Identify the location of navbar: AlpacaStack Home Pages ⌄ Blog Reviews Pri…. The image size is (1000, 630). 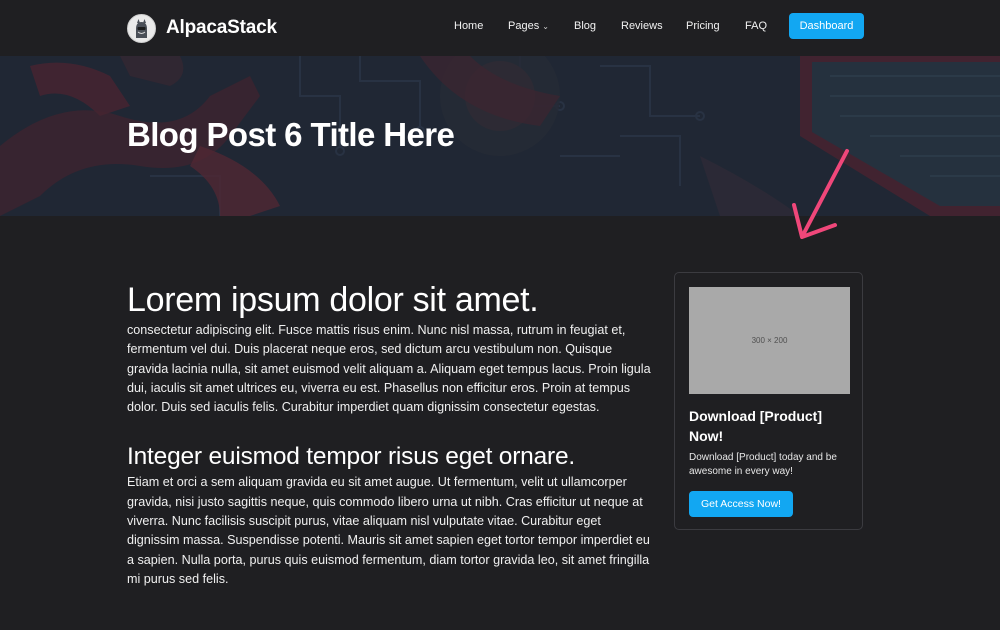
(500, 28).